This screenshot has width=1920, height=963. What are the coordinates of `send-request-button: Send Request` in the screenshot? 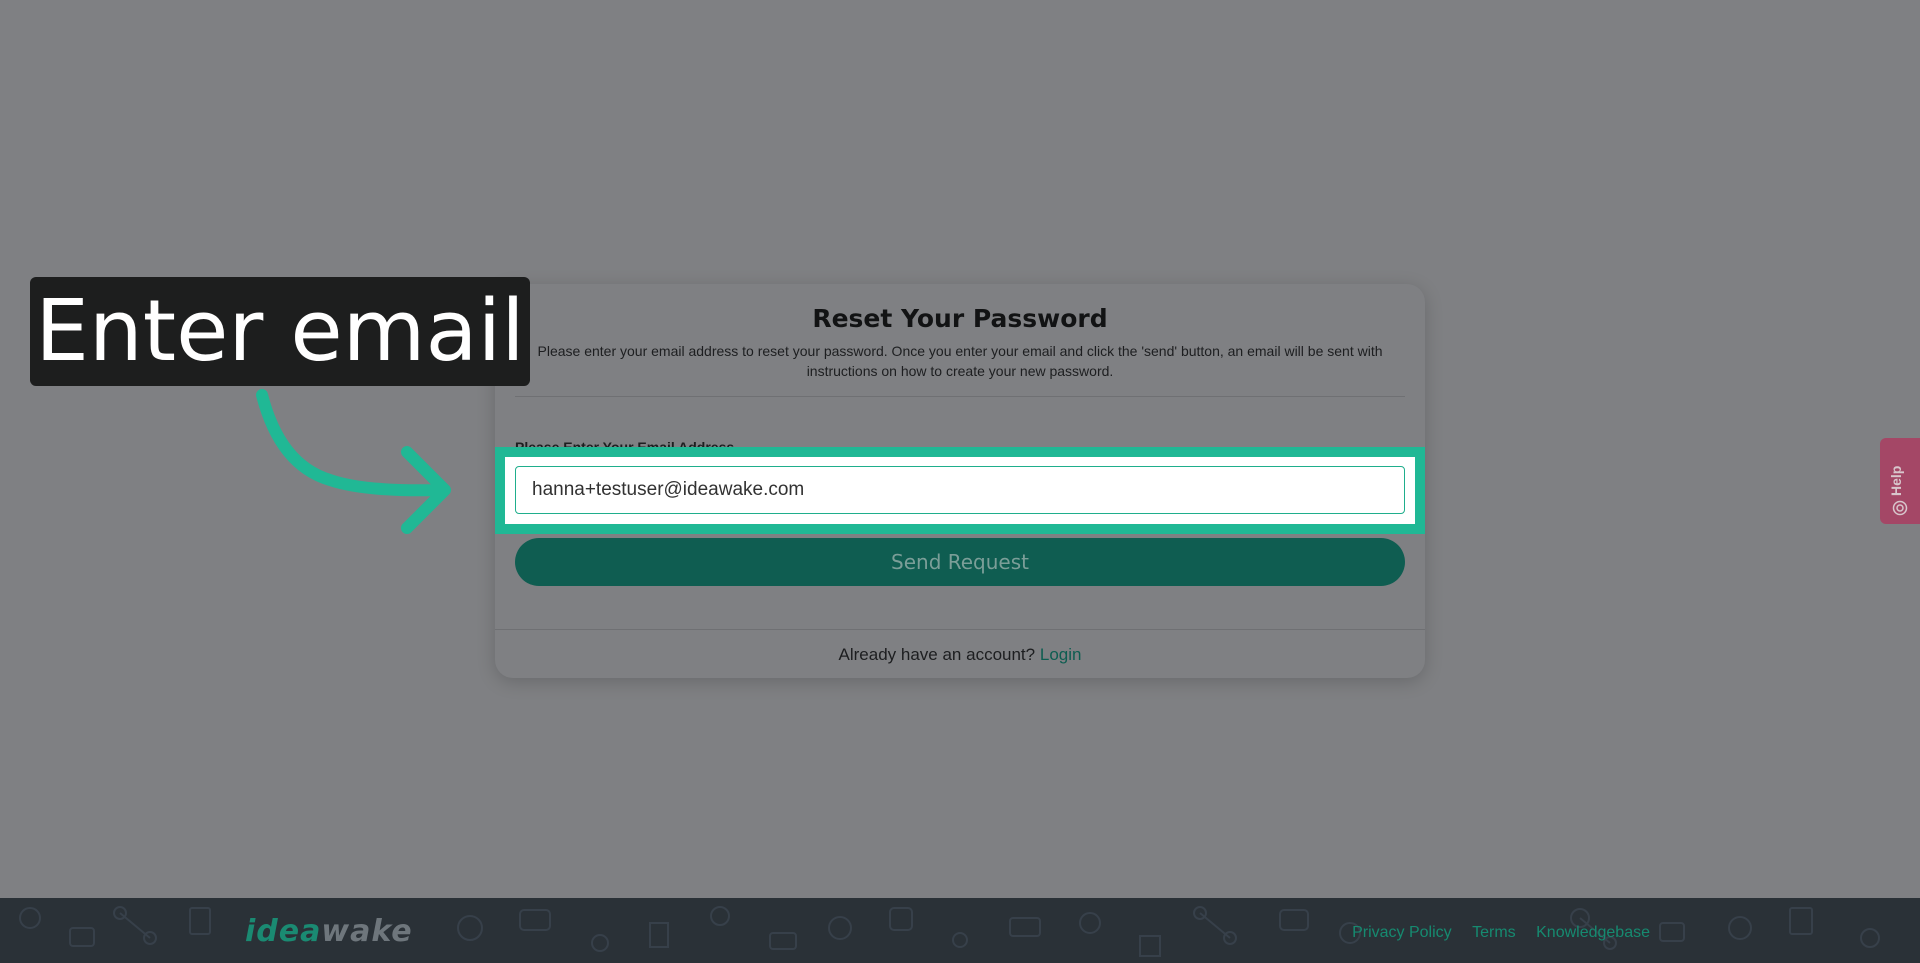 It's located at (960, 562).